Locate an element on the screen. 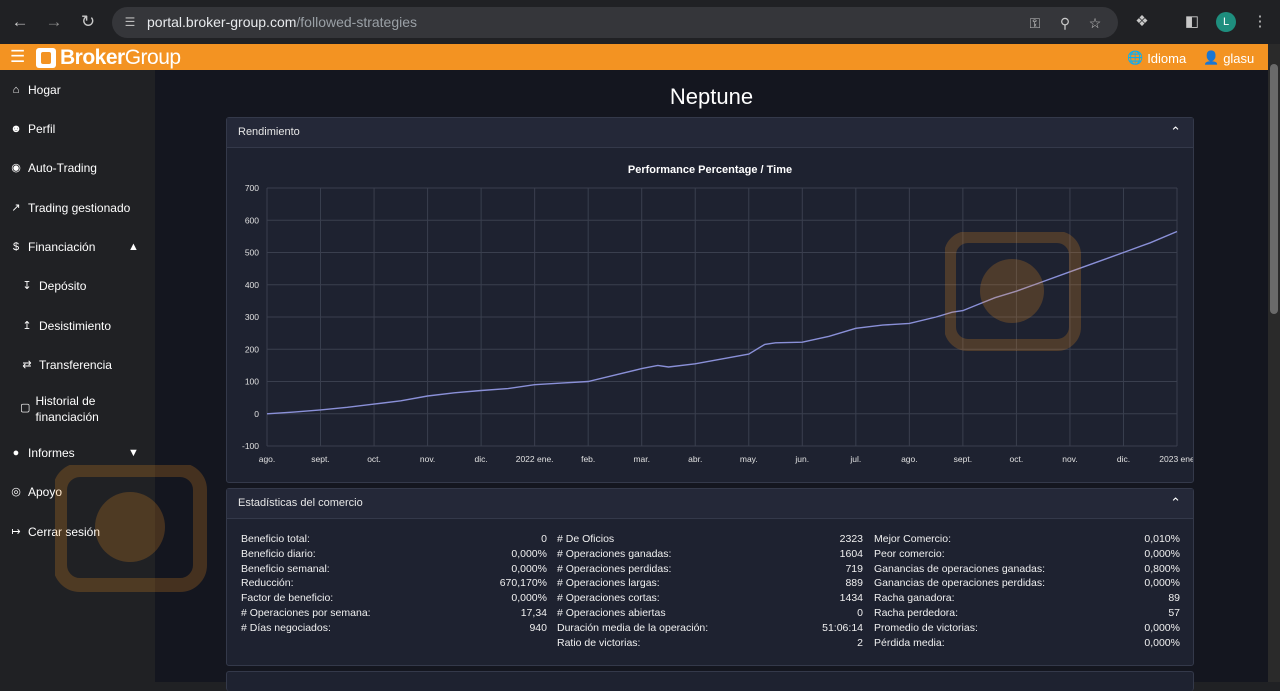  sidebar-item-label: Cerrar sesión is located at coordinates (64, 532).